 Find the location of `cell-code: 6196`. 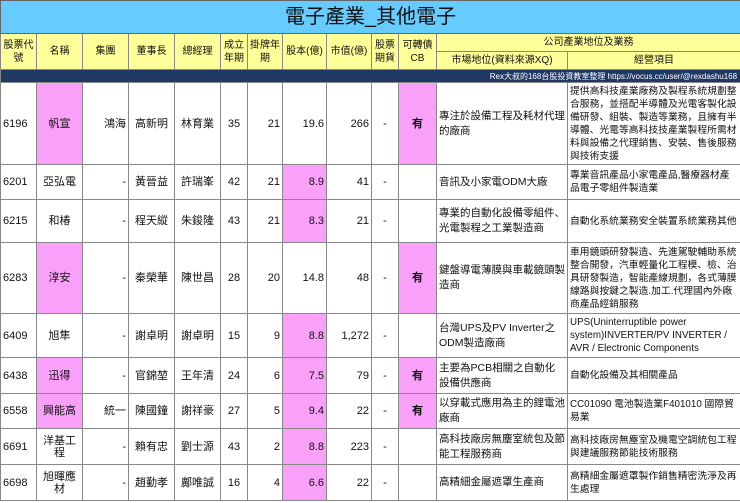

cell-code: 6196 is located at coordinates (18, 123).